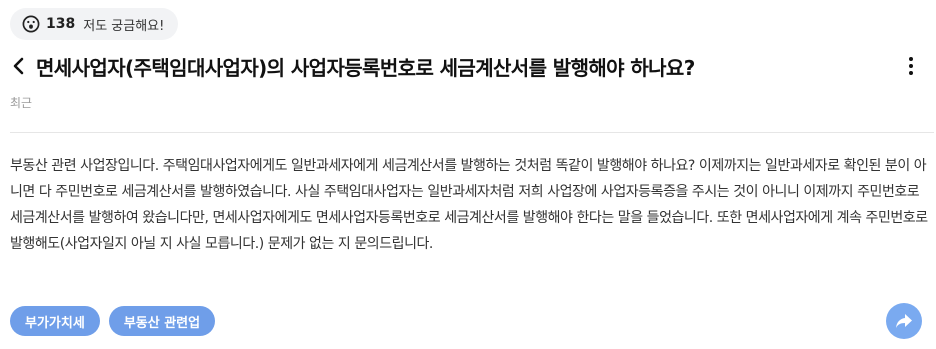  What do you see at coordinates (55, 321) in the screenshot?
I see `tag-chip: 부가가치세` at bounding box center [55, 321].